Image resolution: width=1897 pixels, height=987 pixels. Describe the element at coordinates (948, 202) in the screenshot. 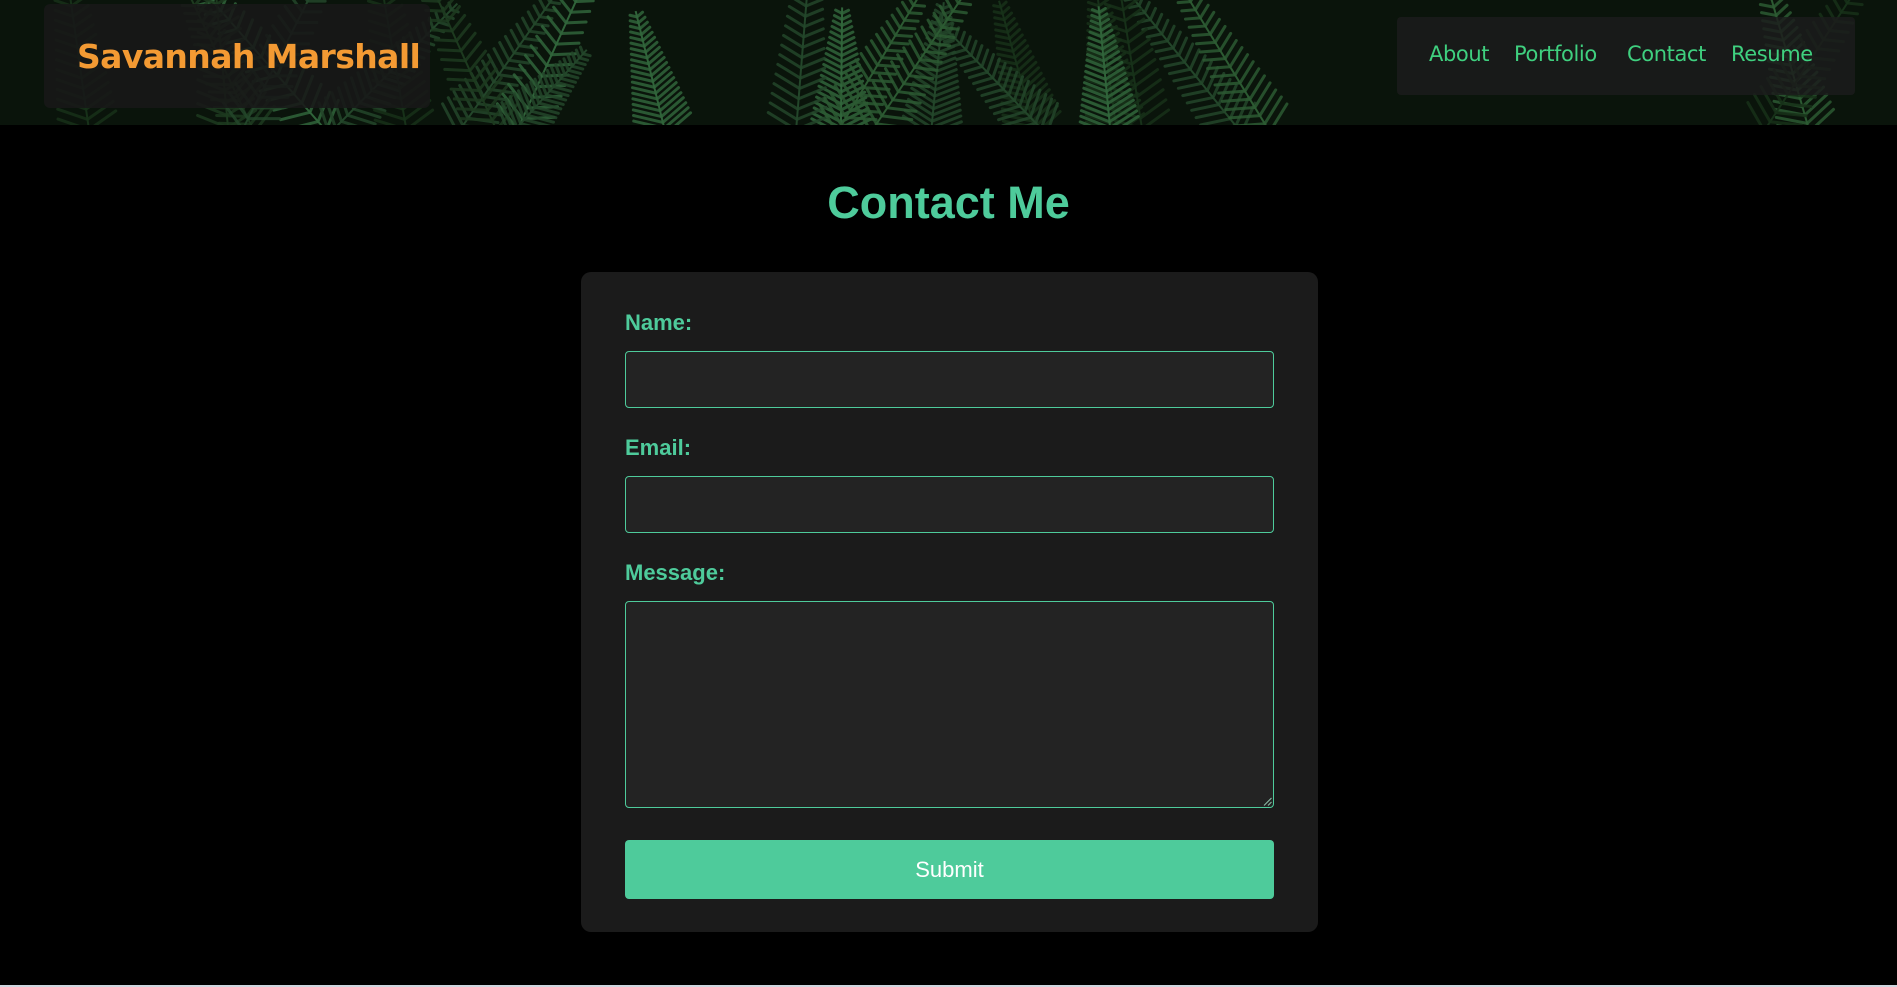

I see `page-title: Contact Me` at that location.